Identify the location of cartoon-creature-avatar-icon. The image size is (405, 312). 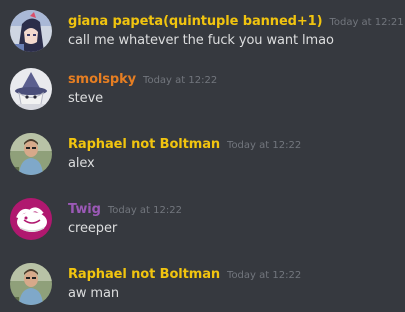
(31, 219).